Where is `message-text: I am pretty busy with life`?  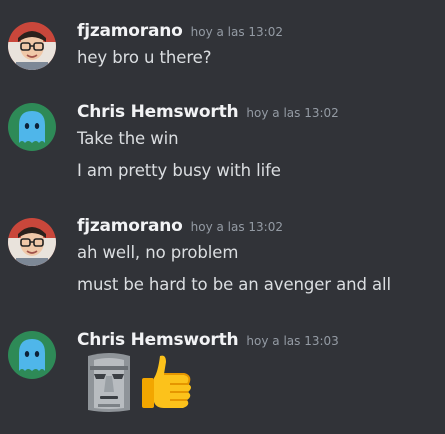
message-text: I am pretty busy with life is located at coordinates (179, 170).